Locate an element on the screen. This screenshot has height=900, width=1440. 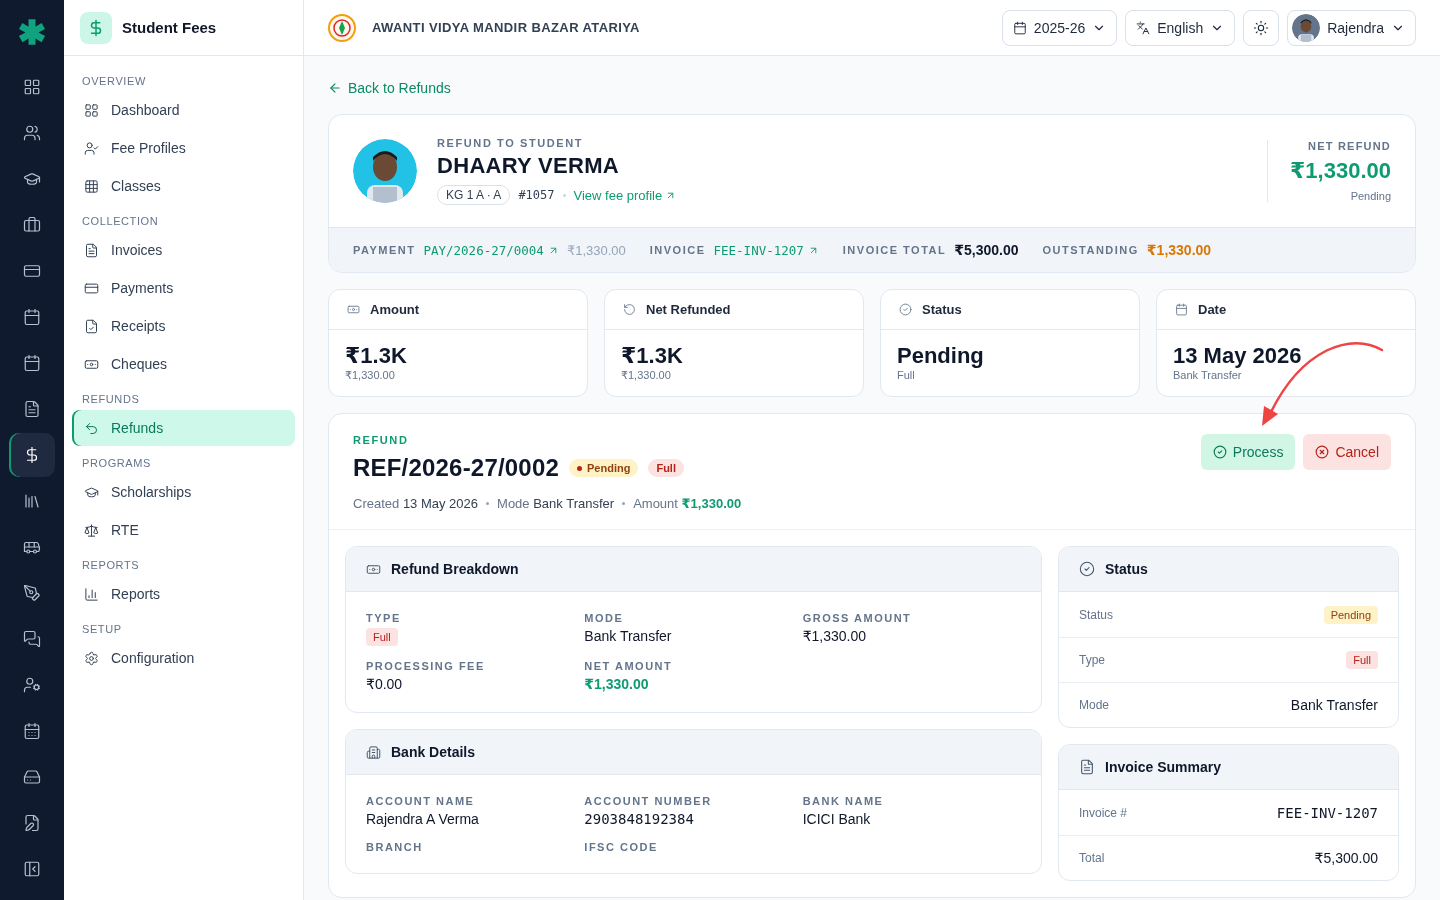
sun-icon is located at coordinates (1261, 27).